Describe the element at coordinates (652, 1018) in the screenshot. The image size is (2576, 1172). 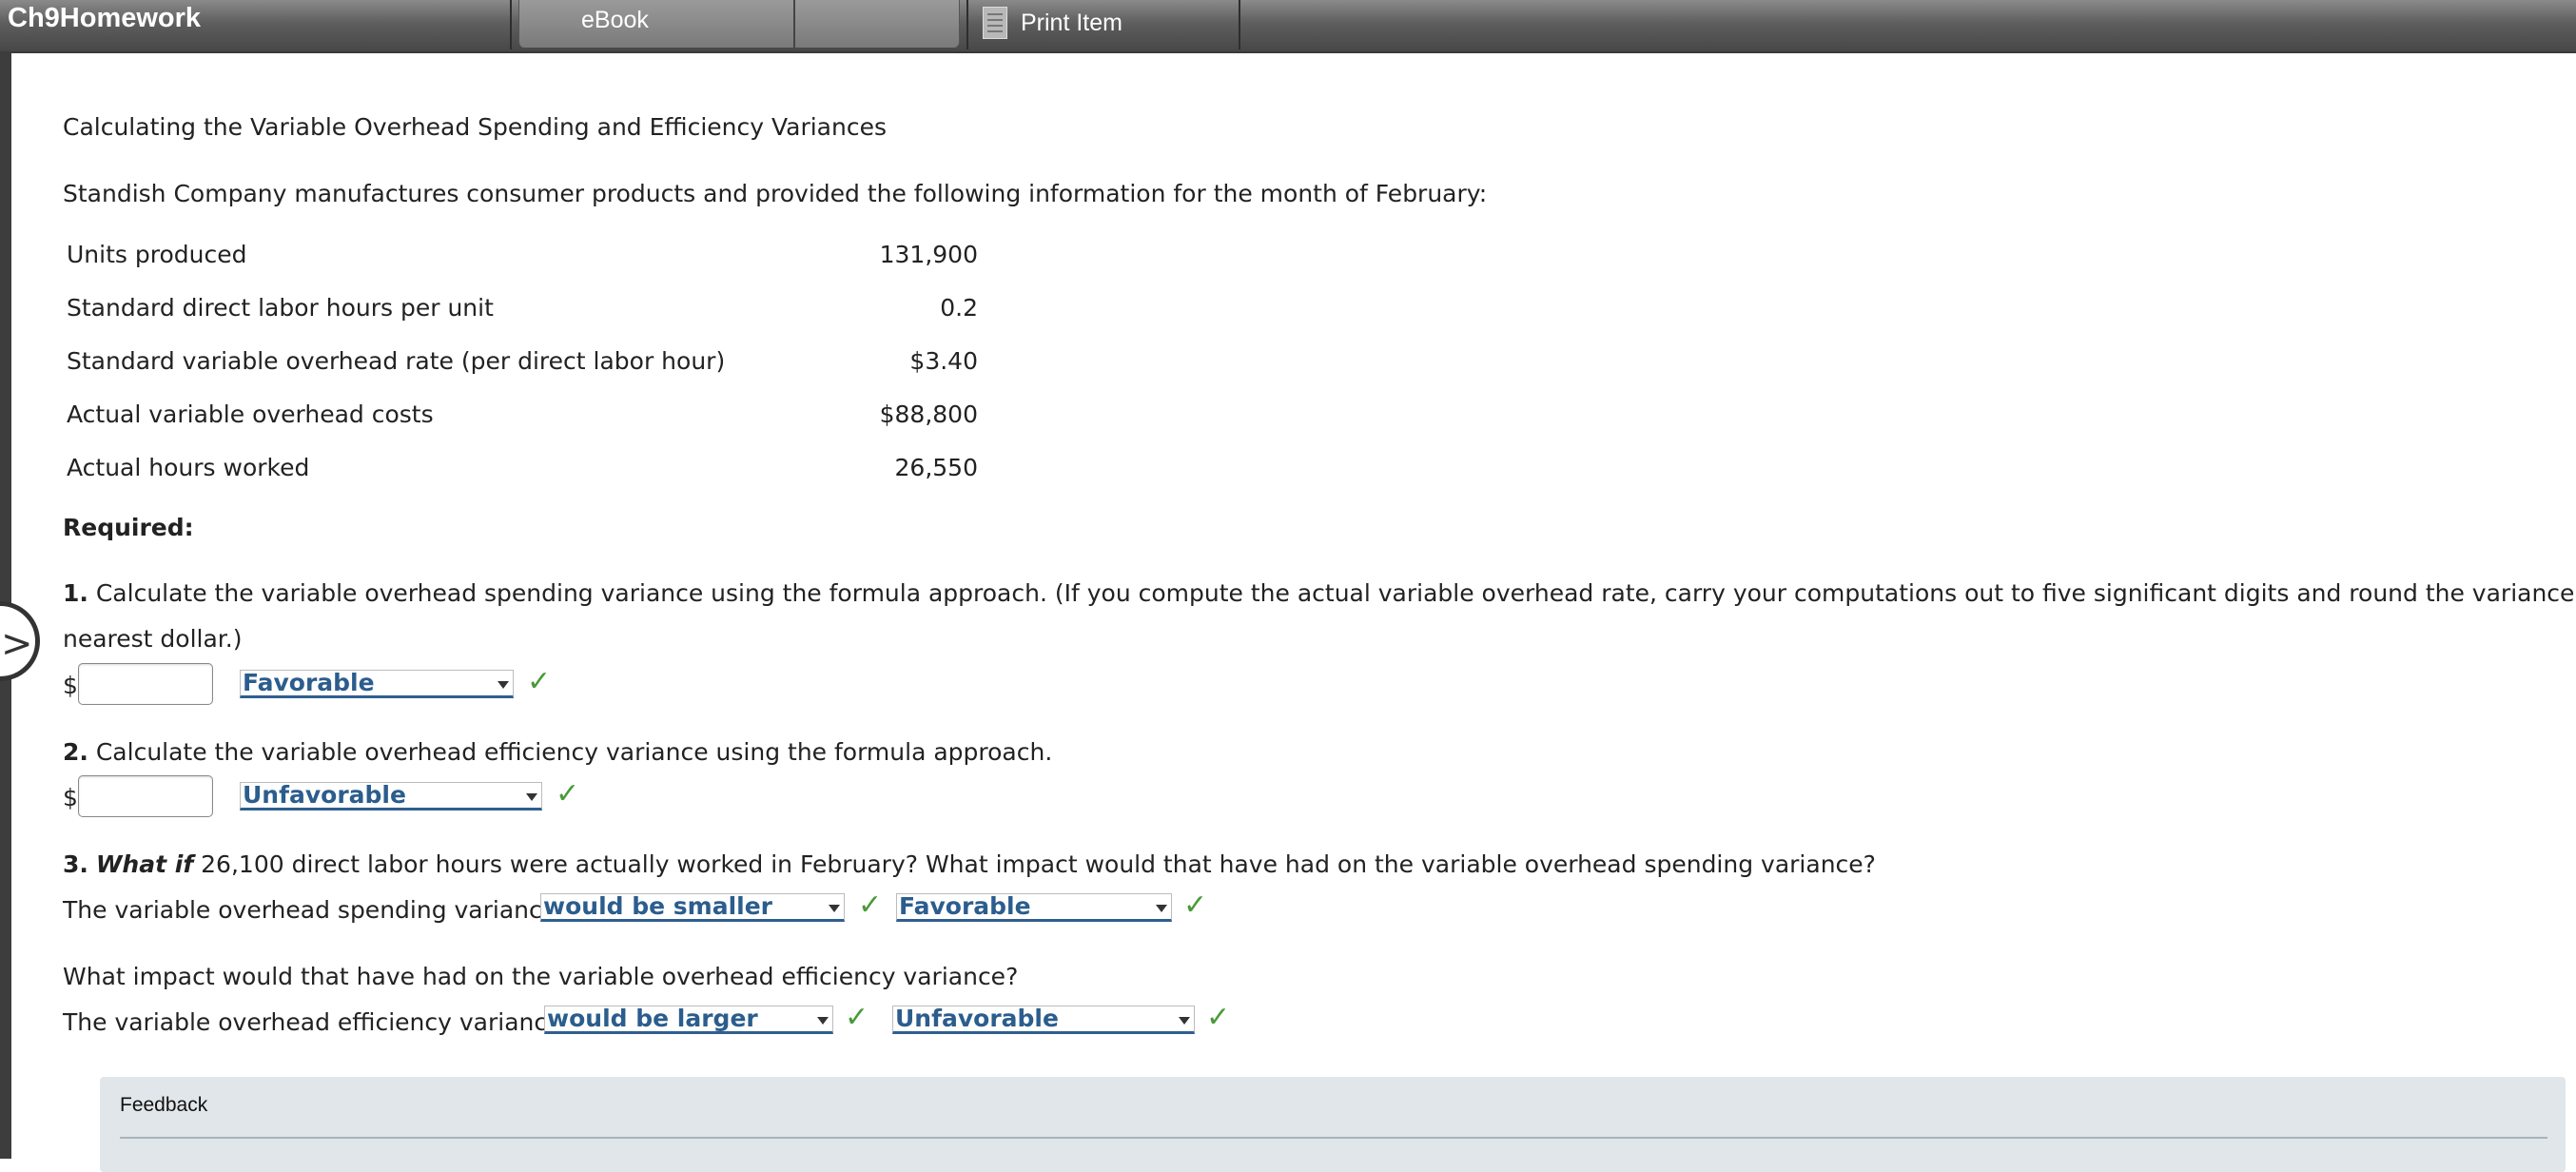
I see `select-value: would be larger` at that location.